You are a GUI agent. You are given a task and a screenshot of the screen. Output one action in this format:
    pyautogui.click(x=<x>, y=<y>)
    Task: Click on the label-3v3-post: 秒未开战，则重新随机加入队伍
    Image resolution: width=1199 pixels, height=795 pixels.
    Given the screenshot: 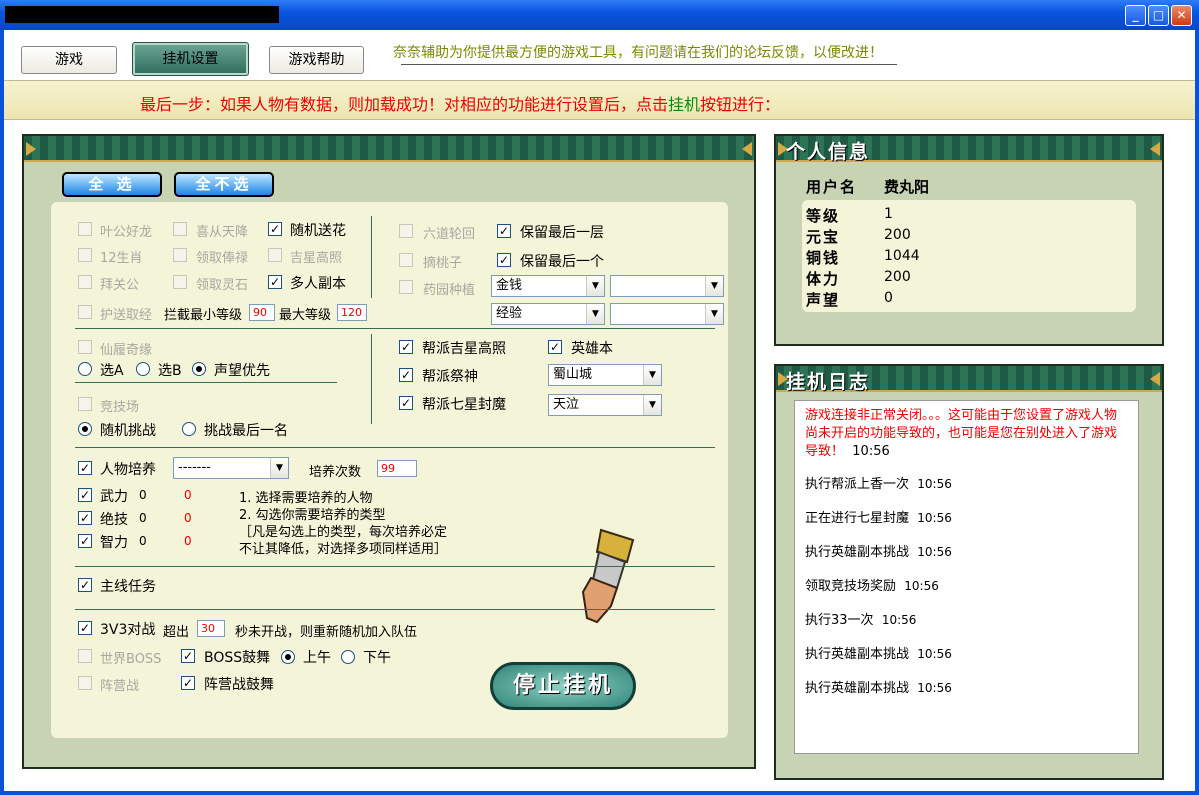 What is the action you would take?
    pyautogui.click(x=326, y=632)
    